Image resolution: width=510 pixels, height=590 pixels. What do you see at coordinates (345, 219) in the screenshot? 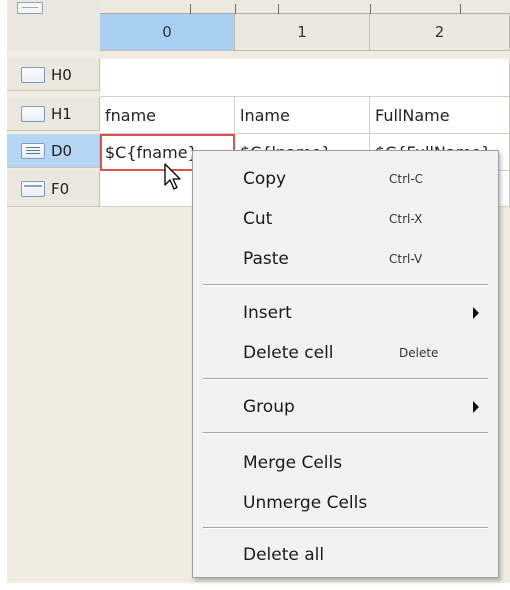
I see `menu-item-cut: Cut Ctrl-X` at bounding box center [345, 219].